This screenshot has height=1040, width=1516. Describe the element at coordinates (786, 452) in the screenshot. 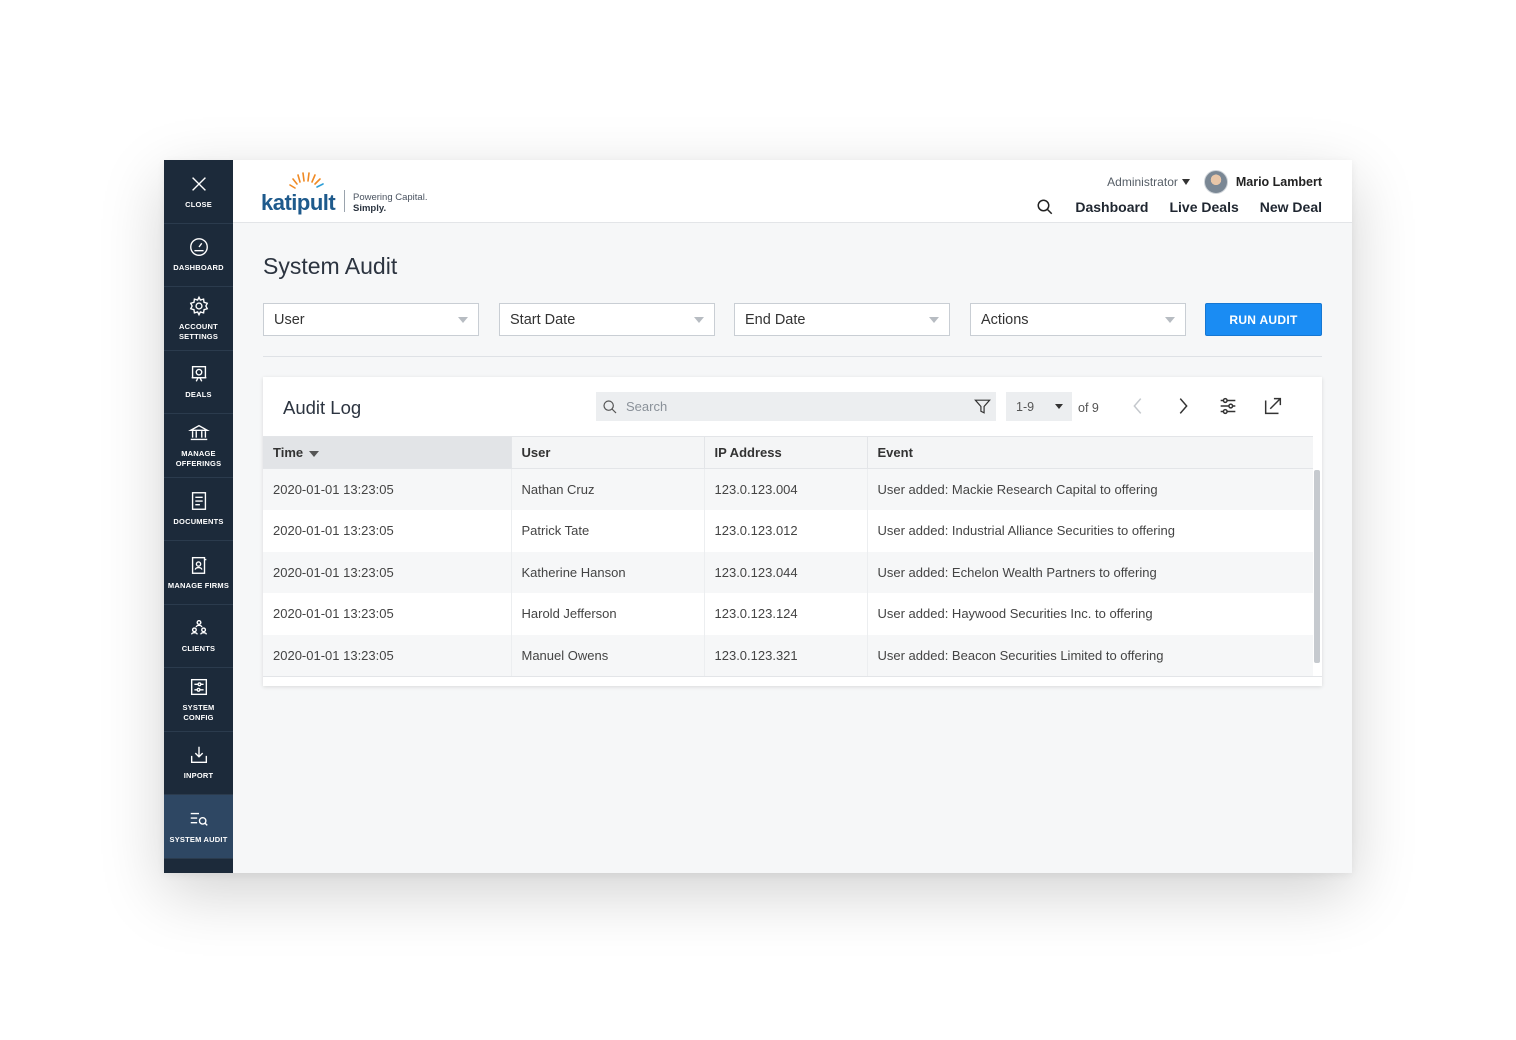

I see `column-header-ip-address: IP Address` at that location.